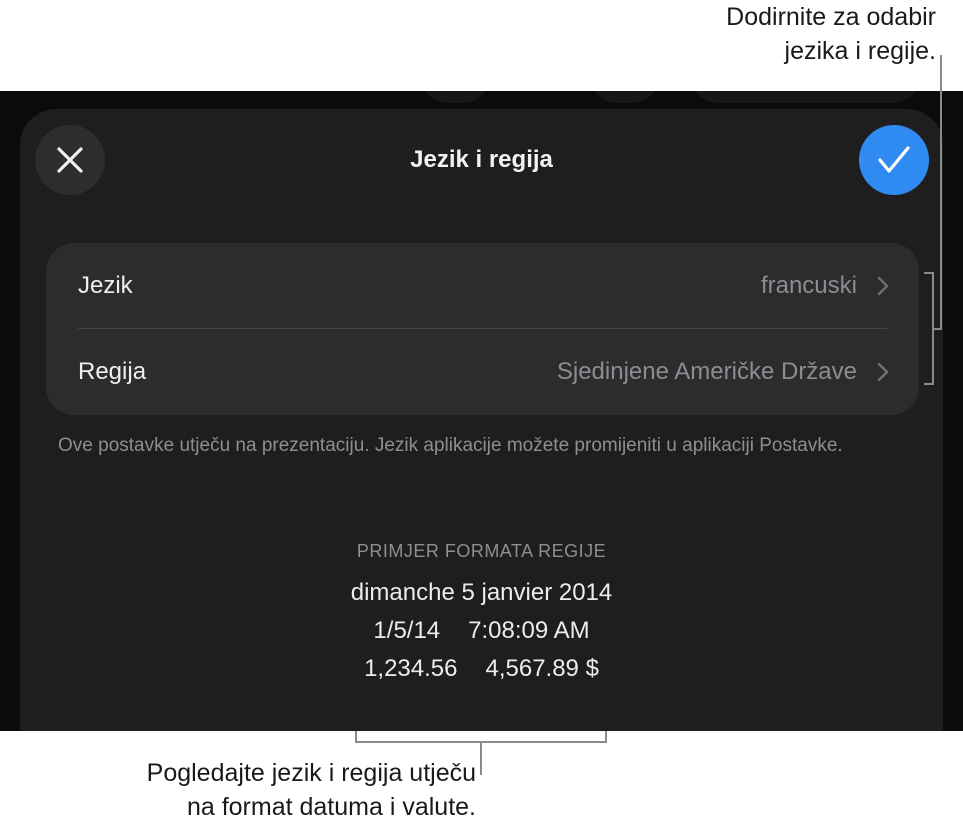 Image resolution: width=963 pixels, height=825 pixels. I want to click on sample-date-time: 1/5/14 7:08:09 AM, so click(481, 631).